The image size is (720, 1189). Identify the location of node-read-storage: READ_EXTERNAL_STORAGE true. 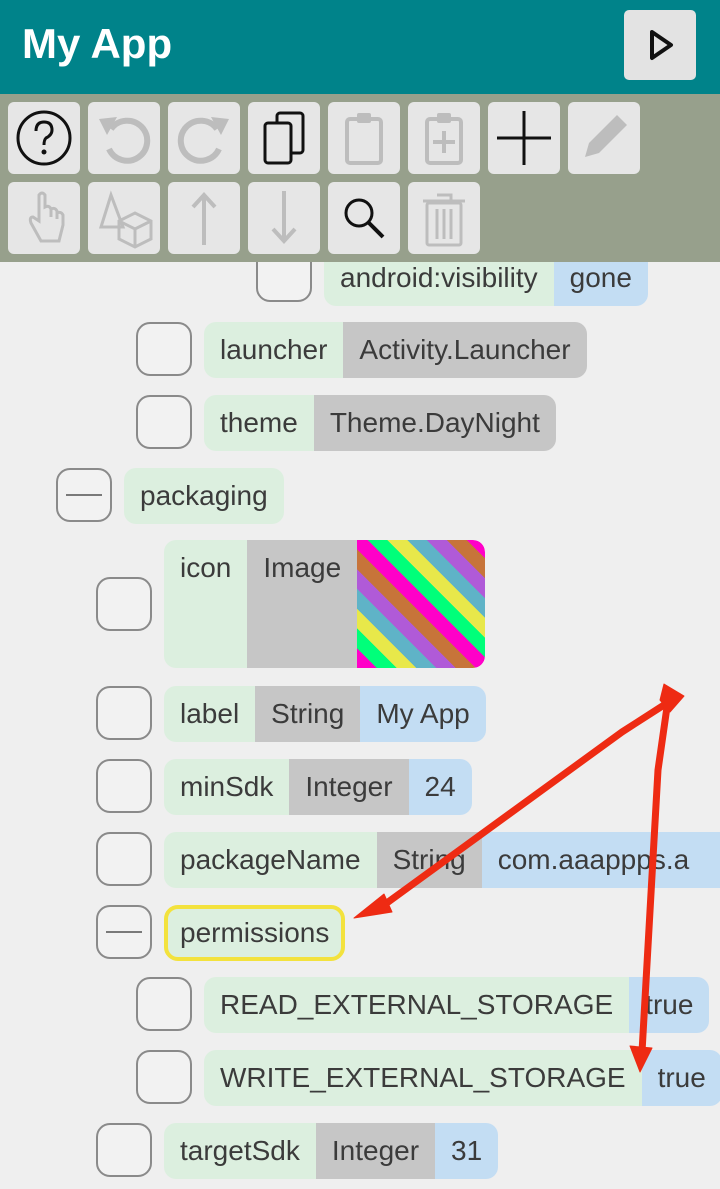
(457, 1005).